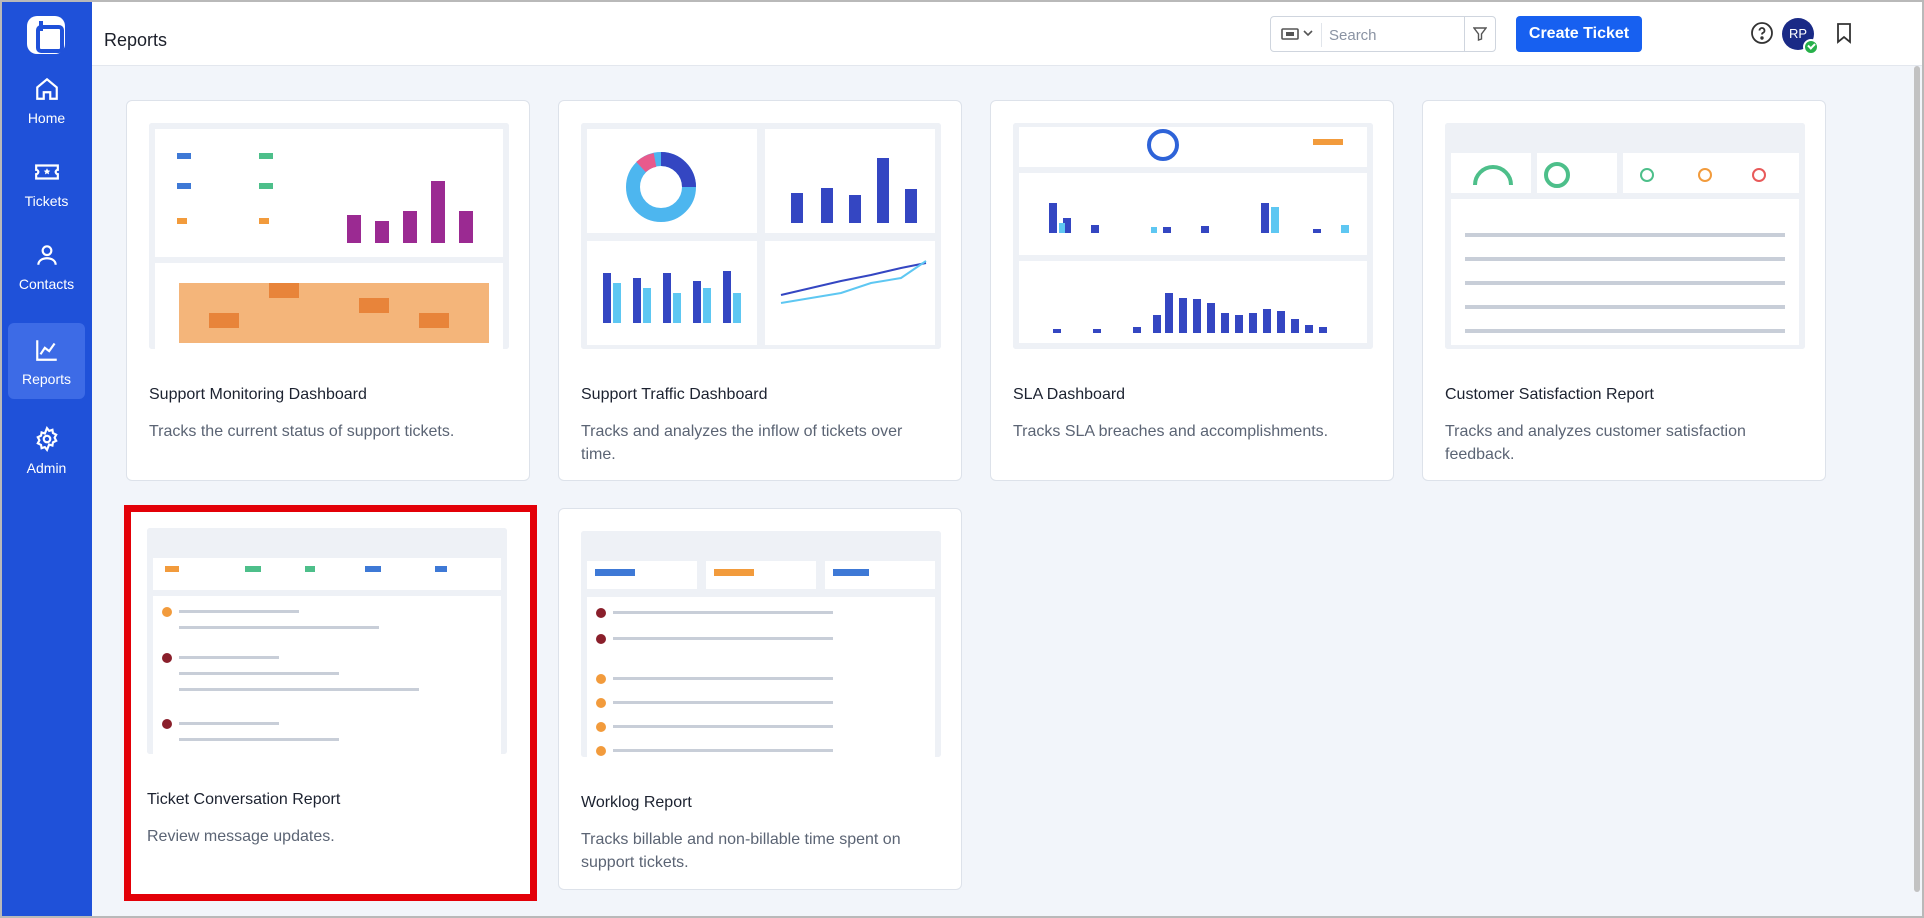 Image resolution: width=1924 pixels, height=918 pixels. What do you see at coordinates (1321, 35) in the screenshot?
I see `search-divider` at bounding box center [1321, 35].